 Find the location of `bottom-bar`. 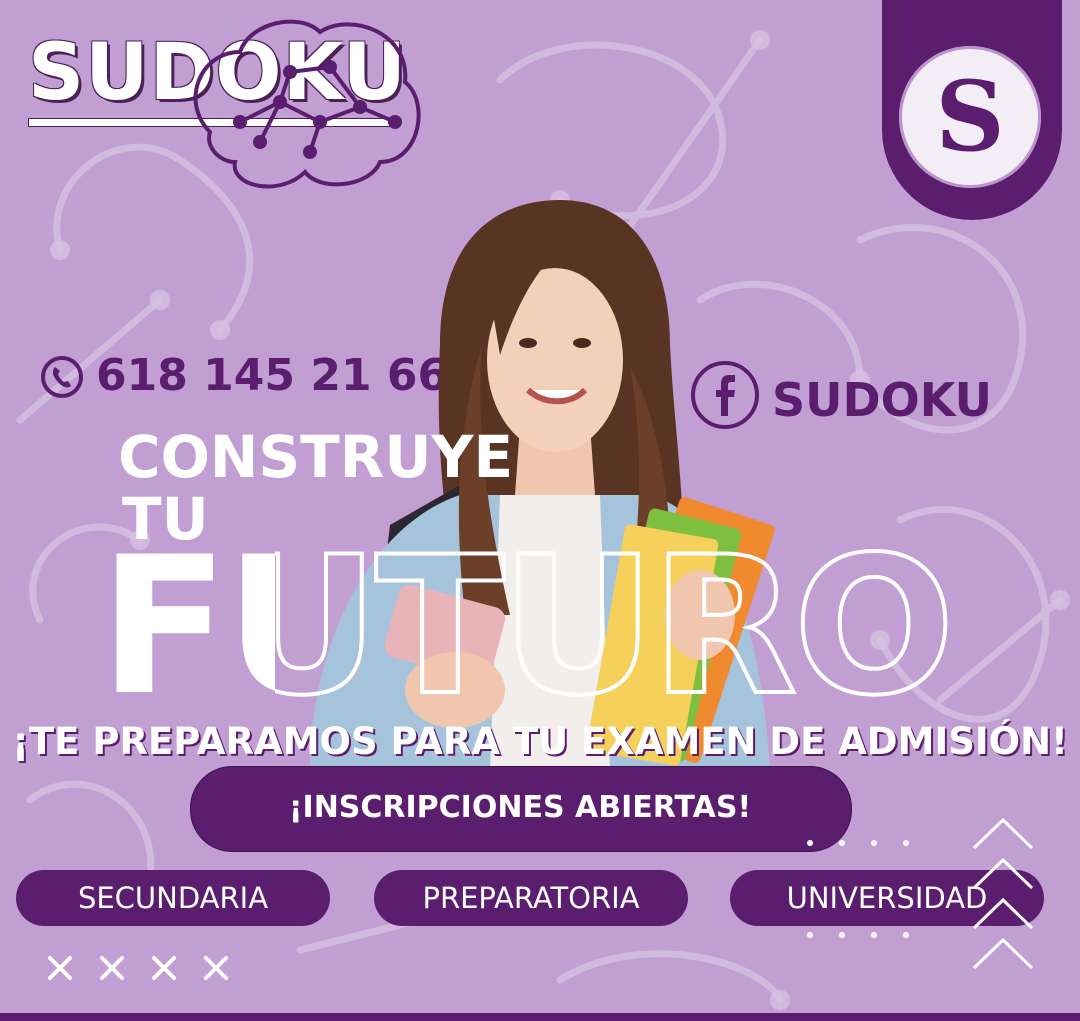

bottom-bar is located at coordinates (540, 1017).